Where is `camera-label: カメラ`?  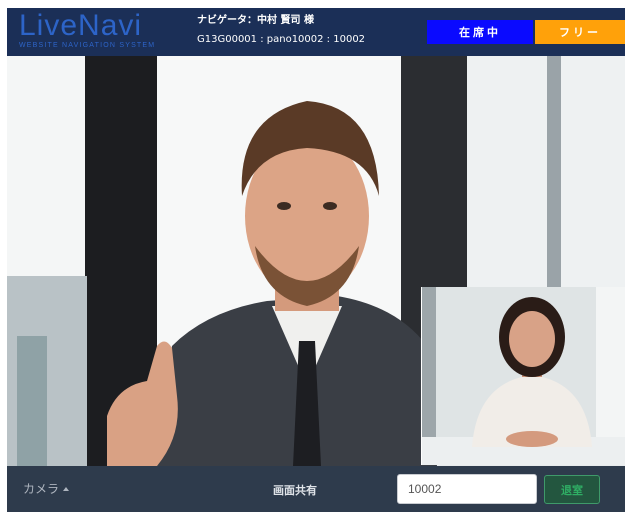
camera-label: カメラ is located at coordinates (41, 489).